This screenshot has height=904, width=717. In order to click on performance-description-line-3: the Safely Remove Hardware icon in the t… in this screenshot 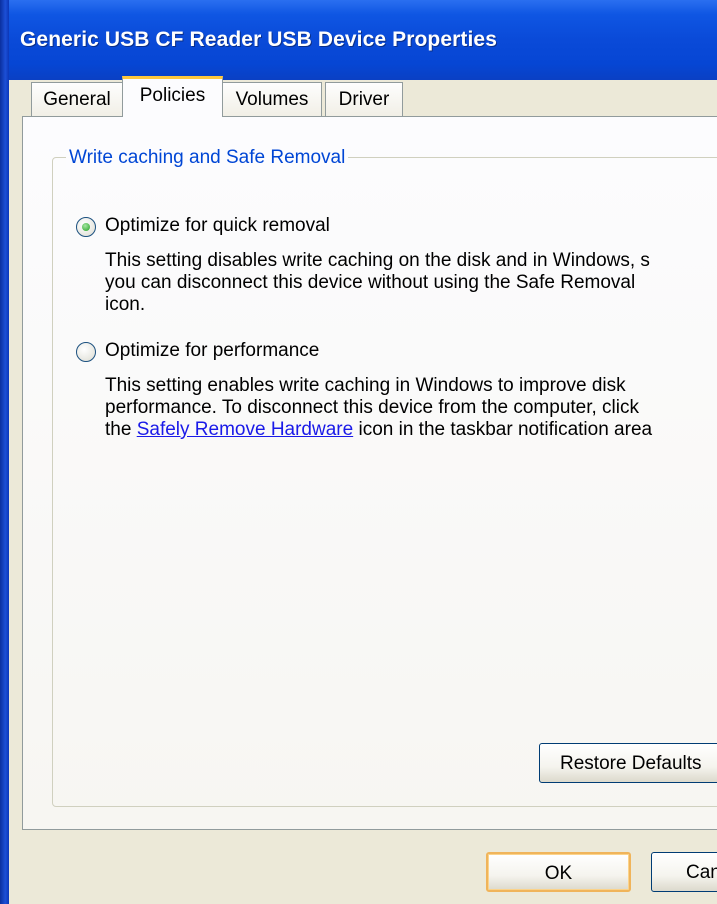, I will do `click(378, 430)`.